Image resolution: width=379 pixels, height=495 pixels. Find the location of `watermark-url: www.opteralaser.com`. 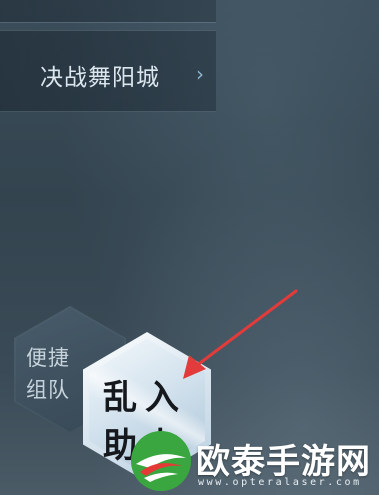

watermark-url: www.opteralaser.com is located at coordinates (280, 482).